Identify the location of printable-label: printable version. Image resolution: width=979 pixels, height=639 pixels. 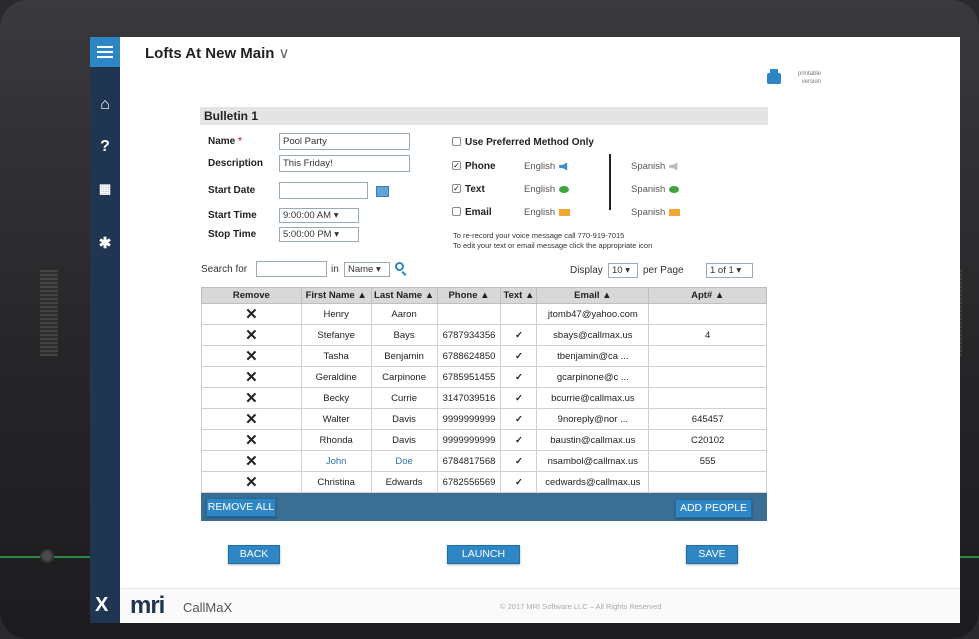
(809, 78).